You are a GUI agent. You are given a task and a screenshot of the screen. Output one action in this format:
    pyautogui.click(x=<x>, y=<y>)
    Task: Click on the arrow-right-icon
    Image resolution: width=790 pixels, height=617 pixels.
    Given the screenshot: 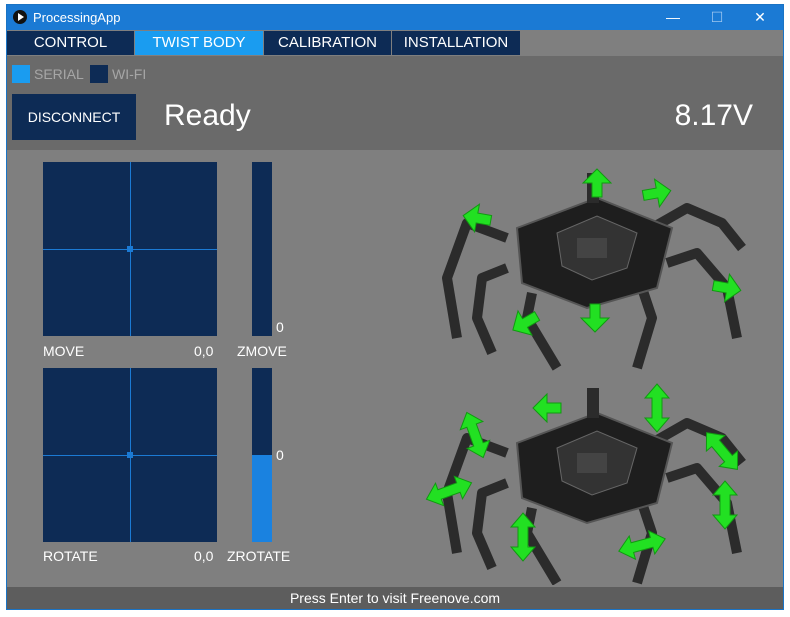 What is the action you would take?
    pyautogui.click(x=657, y=193)
    